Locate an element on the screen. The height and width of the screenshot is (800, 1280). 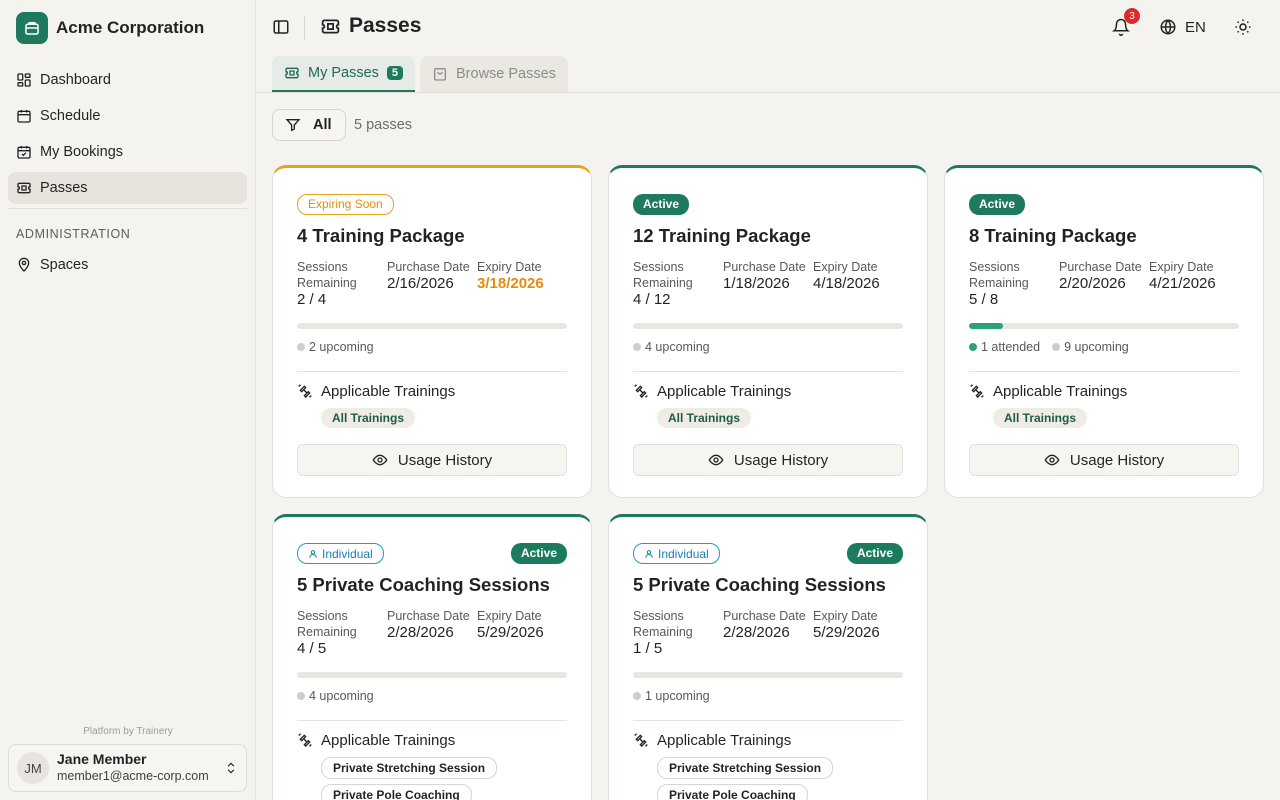
avatar: JM is located at coordinates (33, 768).